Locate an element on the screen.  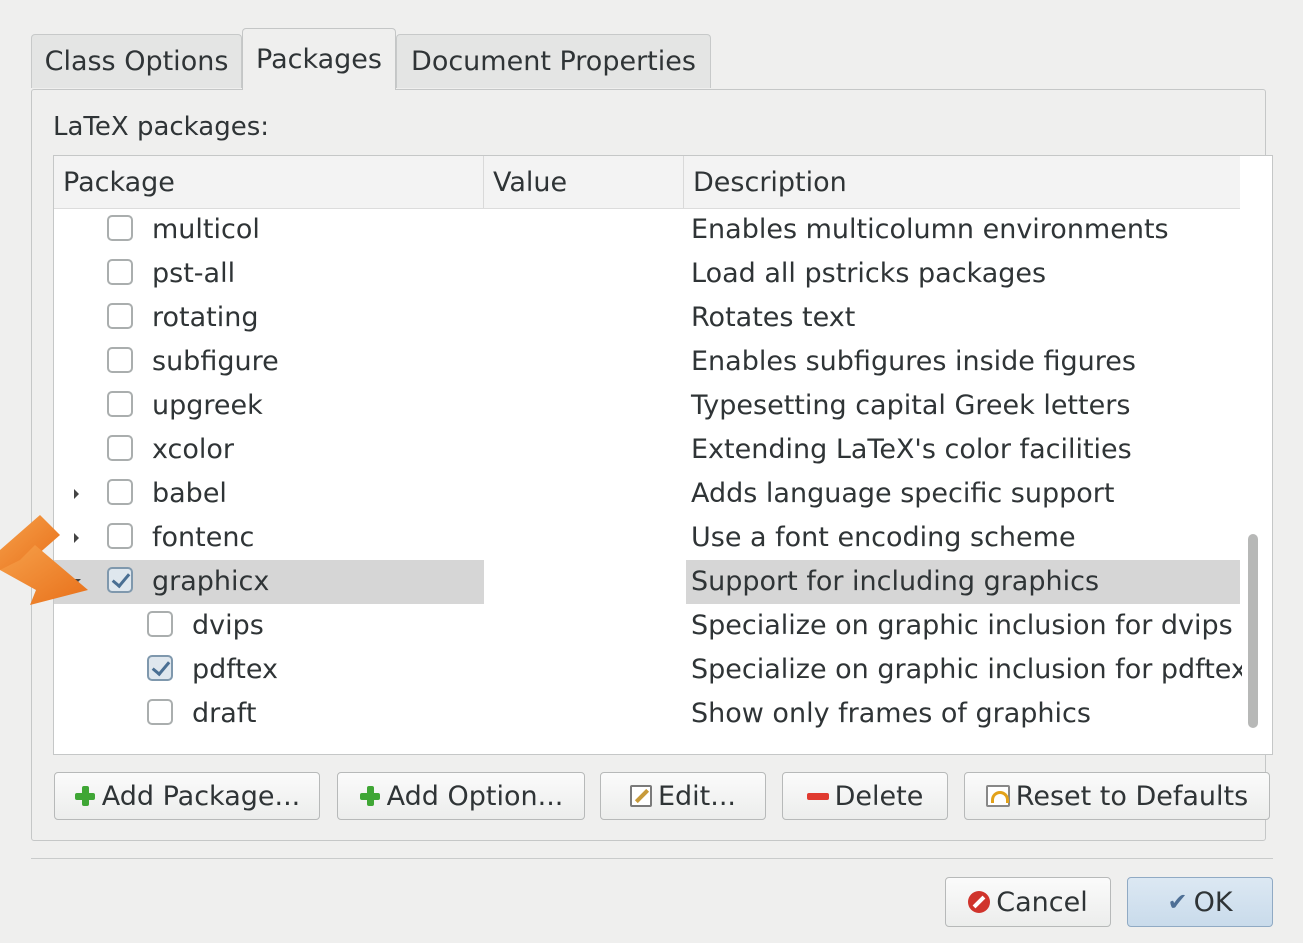
reset-to-defaults-button: Reset to Defaults is located at coordinates (1117, 796).